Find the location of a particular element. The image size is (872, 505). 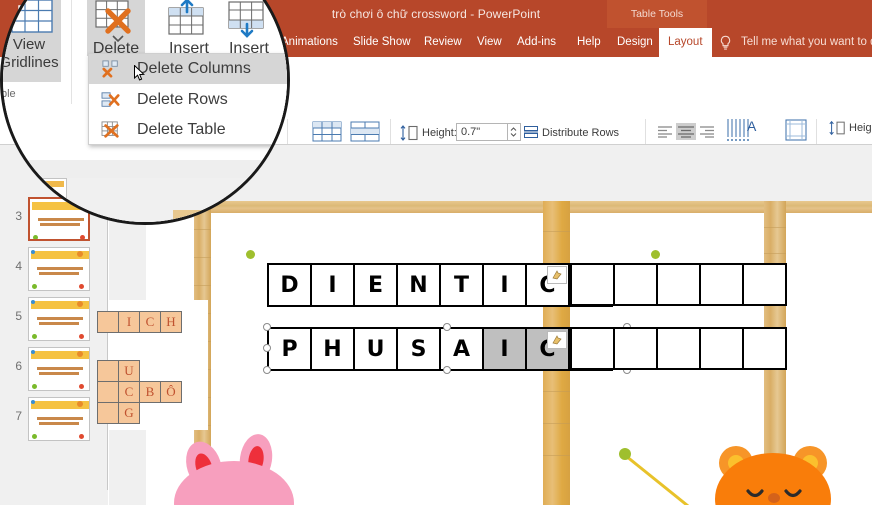

selection-handle-tc is located at coordinates (447, 327).